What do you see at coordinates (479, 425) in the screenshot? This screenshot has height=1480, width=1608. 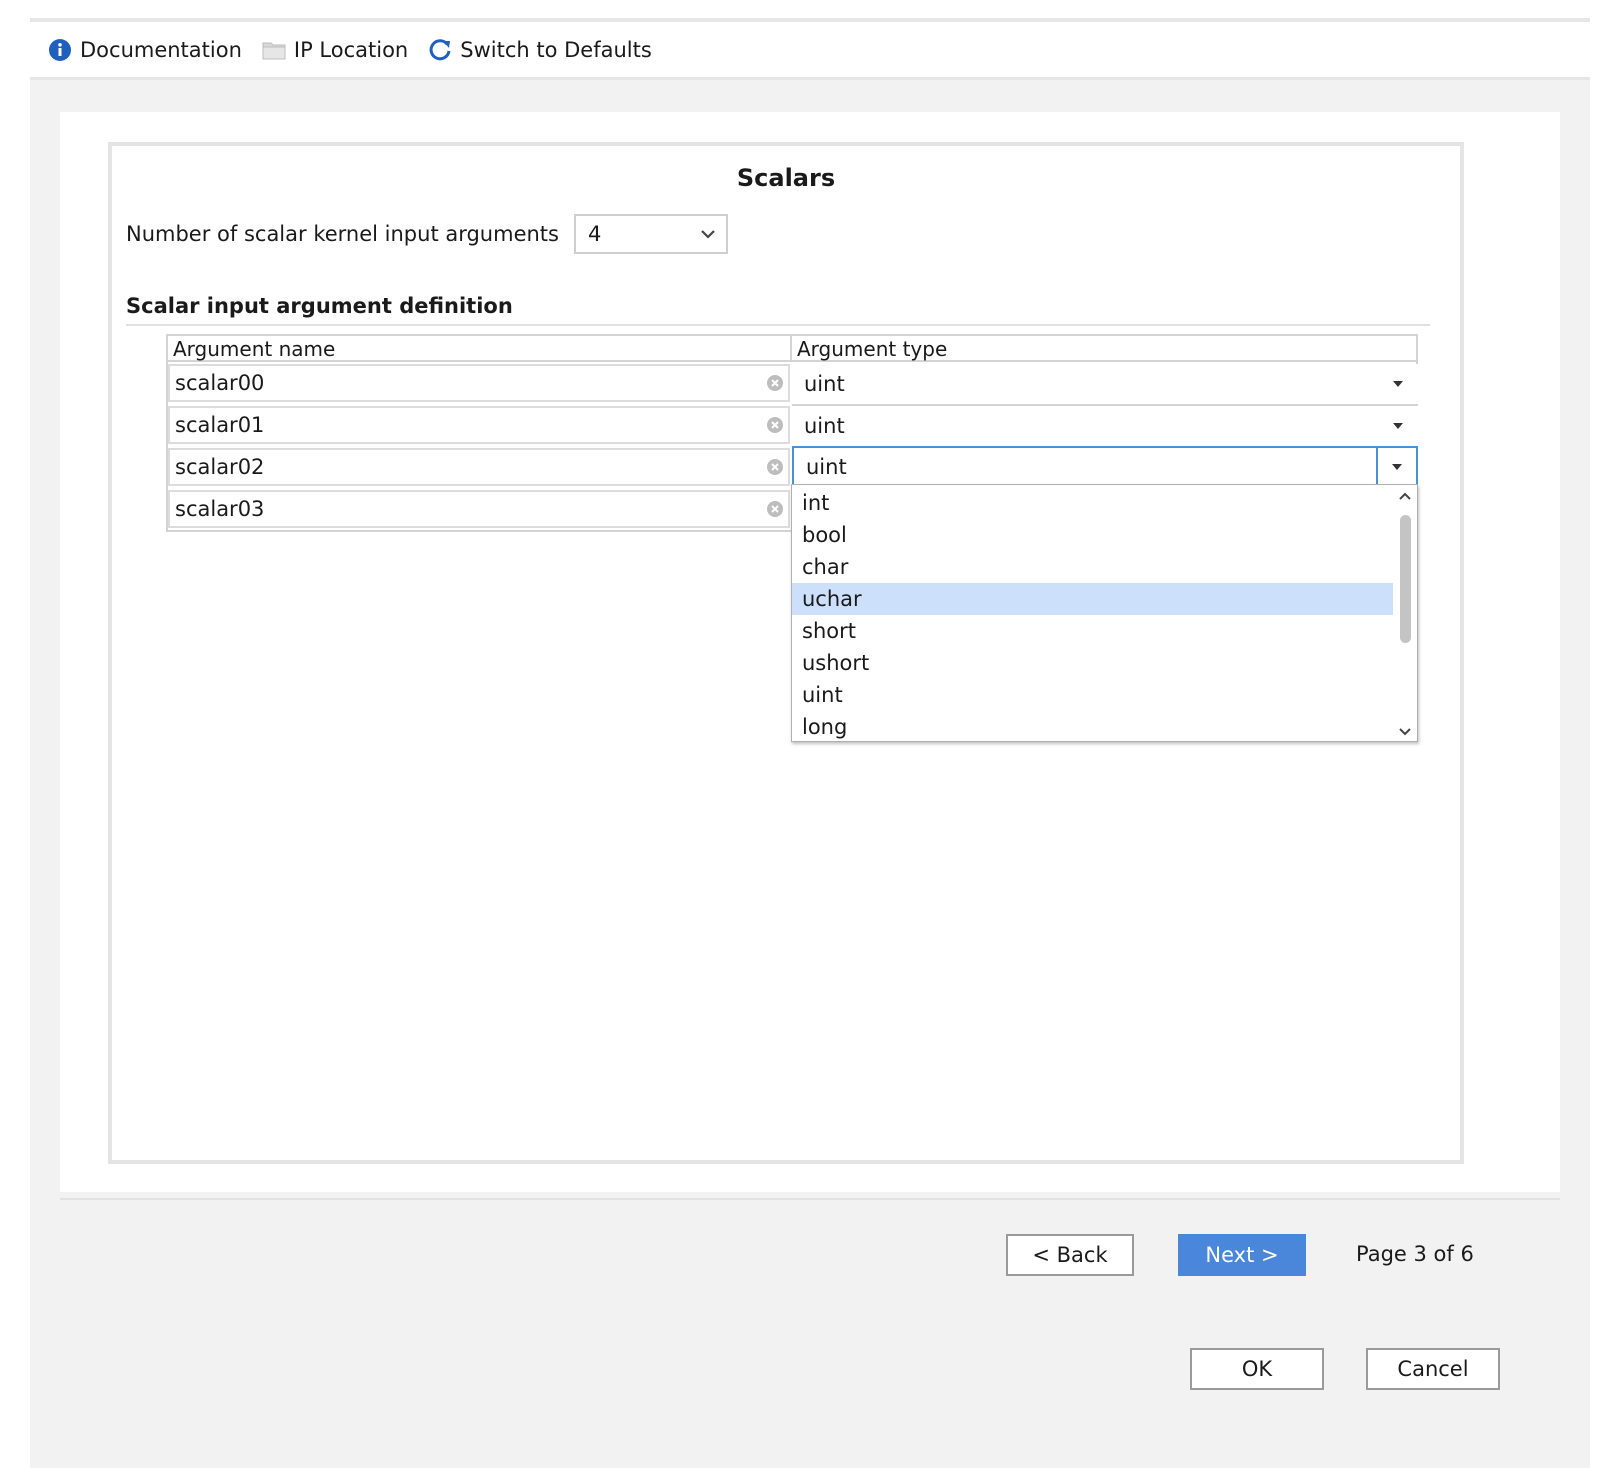 I see `argument-name-input: scalar01` at bounding box center [479, 425].